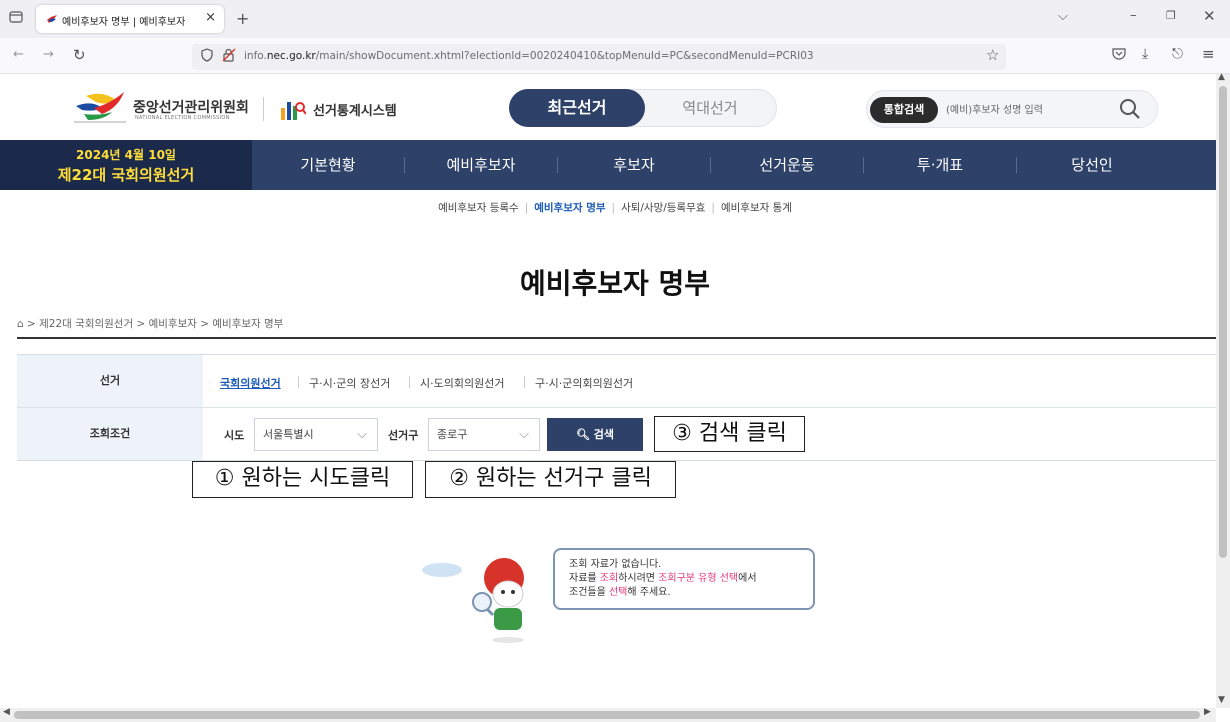  Describe the element at coordinates (110, 381) in the screenshot. I see `election-label: 선거` at that location.